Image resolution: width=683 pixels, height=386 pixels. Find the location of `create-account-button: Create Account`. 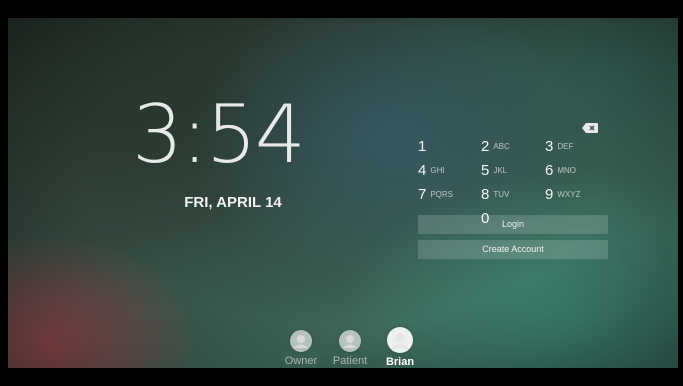

create-account-button: Create Account is located at coordinates (513, 249).